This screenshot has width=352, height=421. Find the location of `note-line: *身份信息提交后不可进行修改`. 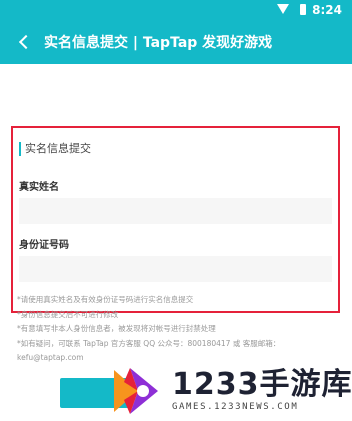

note-line: *身份信息提交后不可进行修改 is located at coordinates (68, 314).